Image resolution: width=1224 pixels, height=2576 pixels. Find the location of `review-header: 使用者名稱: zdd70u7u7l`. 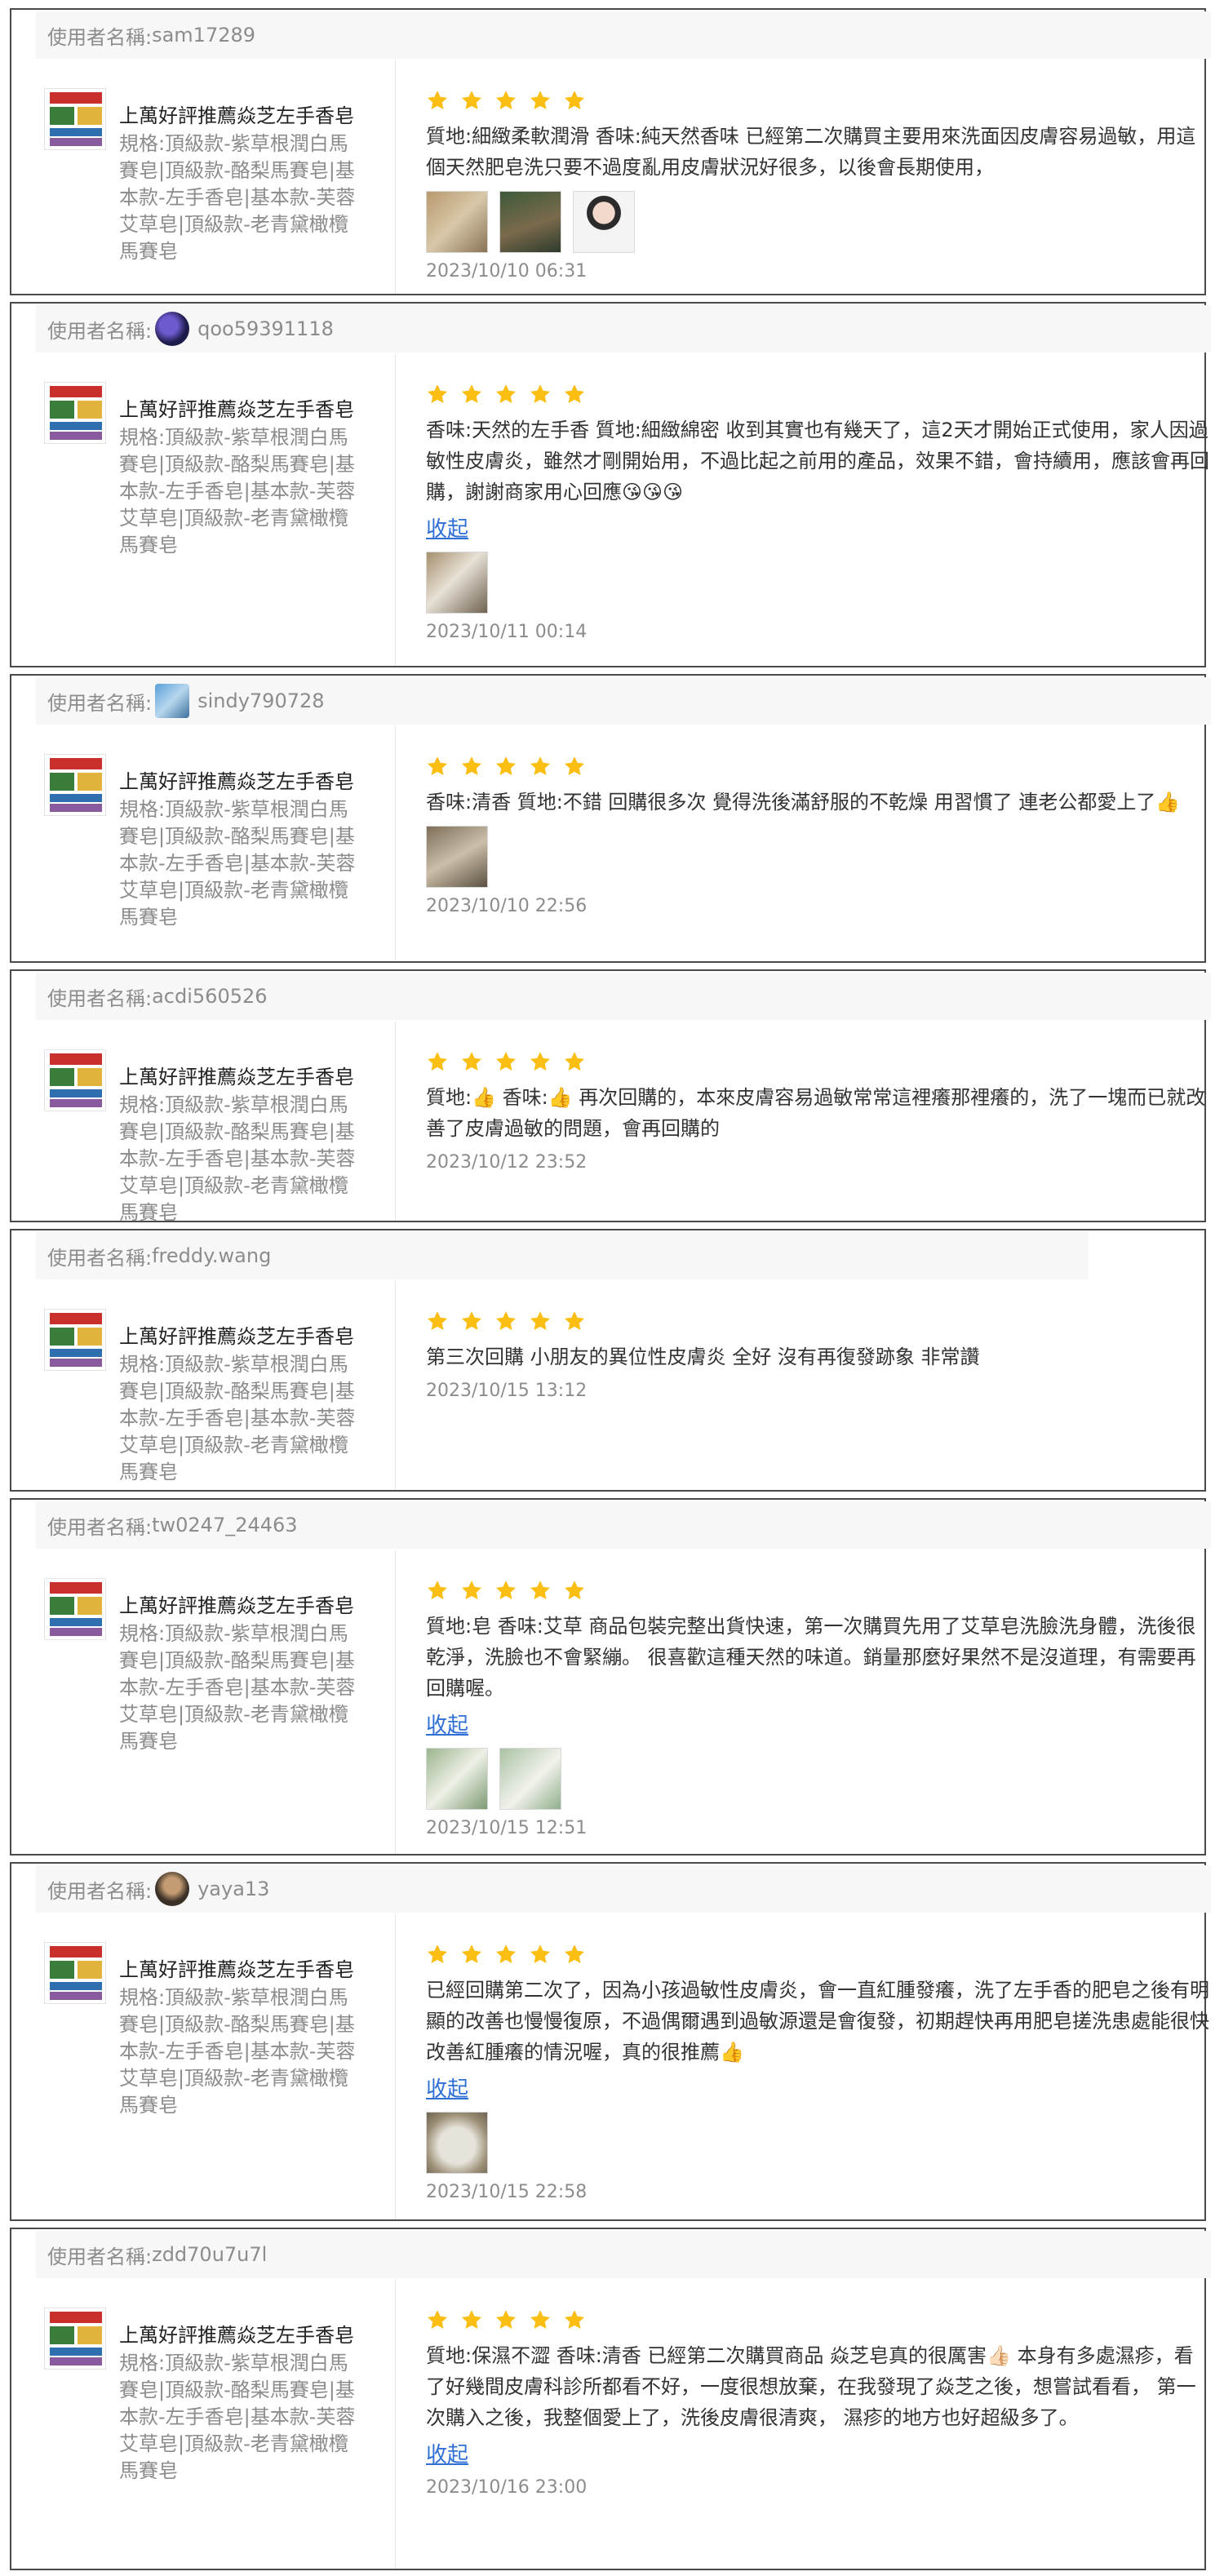

review-header: 使用者名稱: zdd70u7u7l is located at coordinates (623, 2254).